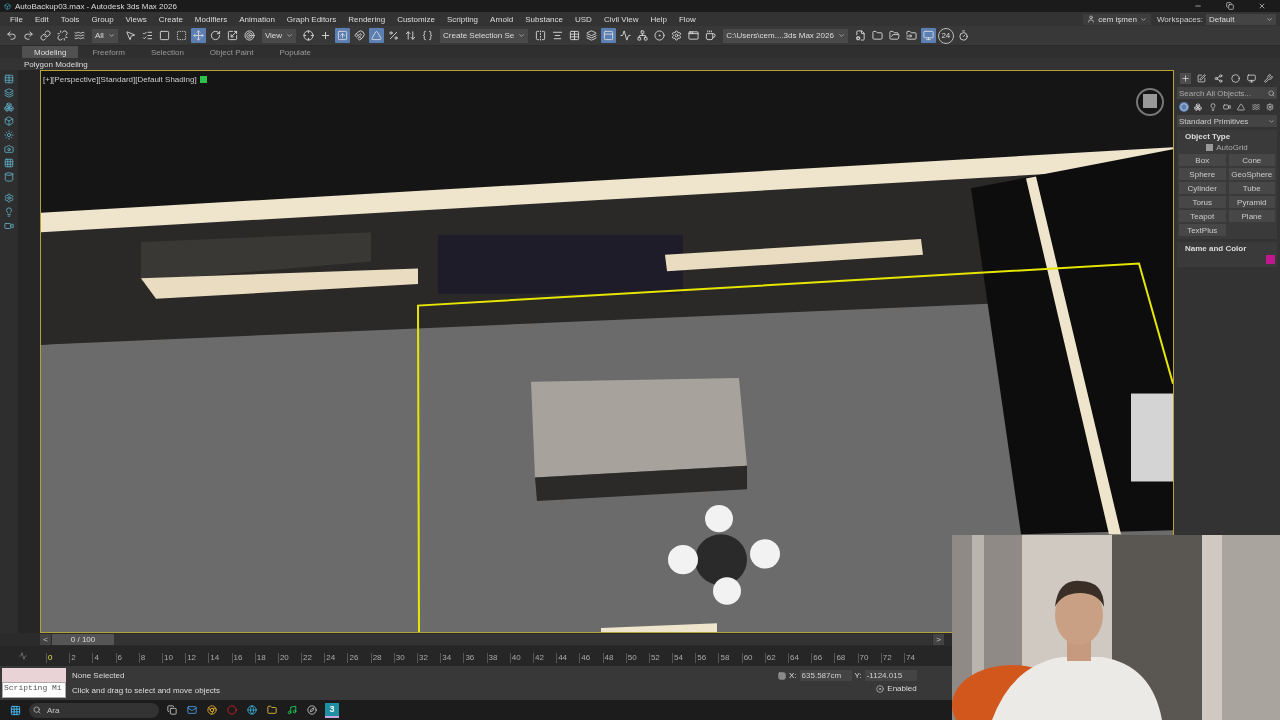 Image resolution: width=1280 pixels, height=720 pixels. What do you see at coordinates (83, 639) in the screenshot?
I see `time-slider-thumb: 0 / 100` at bounding box center [83, 639].